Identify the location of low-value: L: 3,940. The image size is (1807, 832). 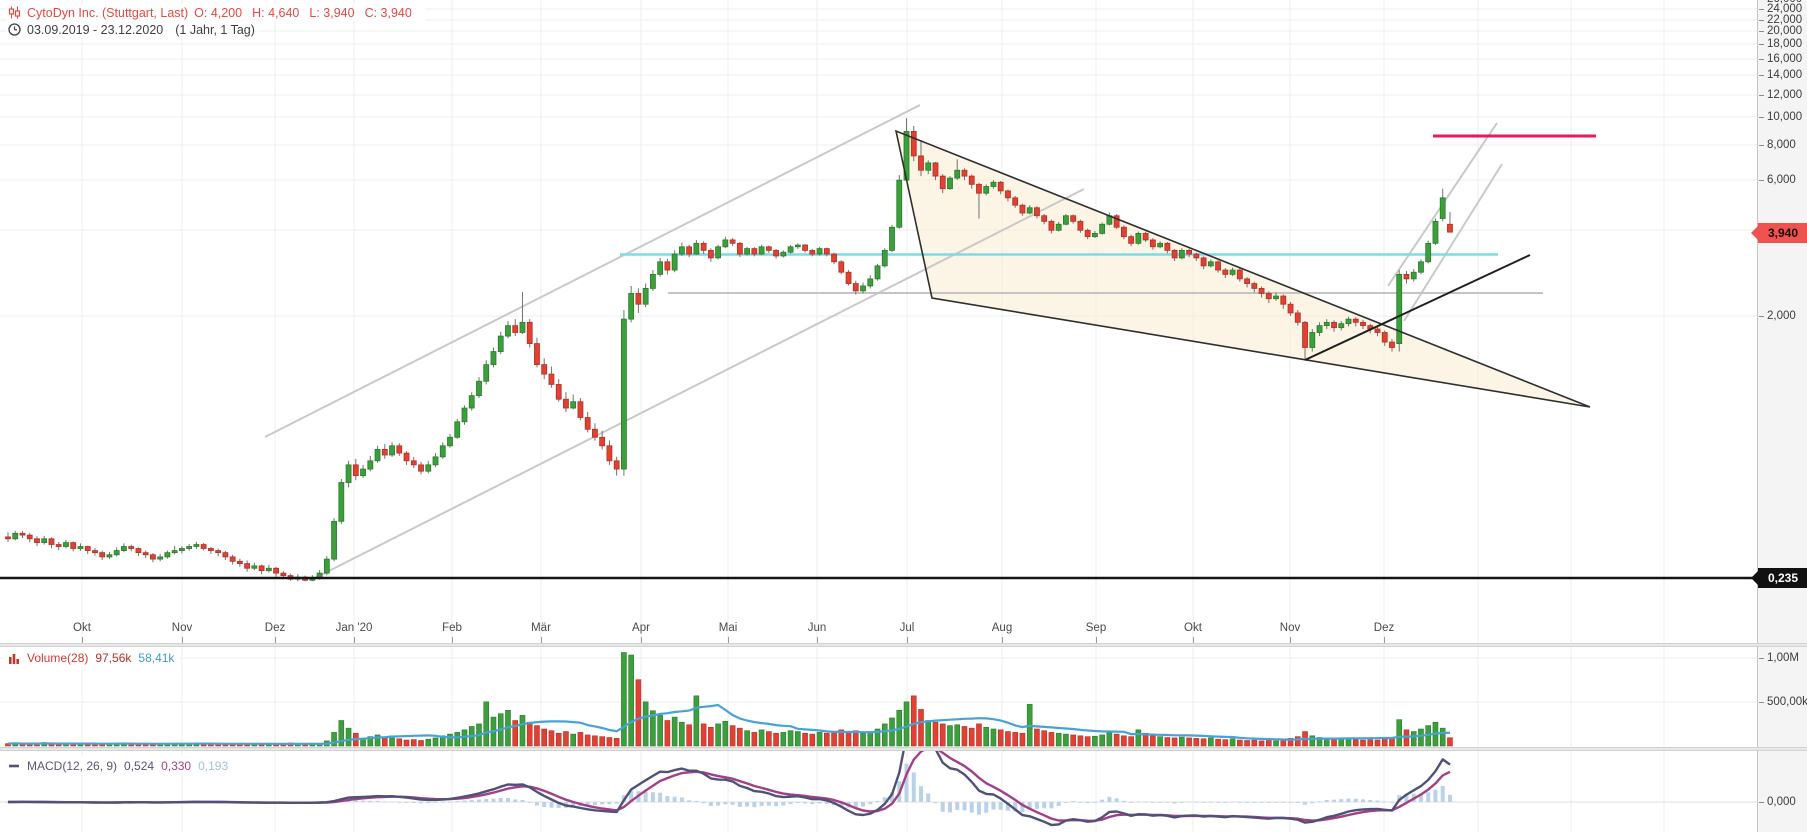
(332, 12).